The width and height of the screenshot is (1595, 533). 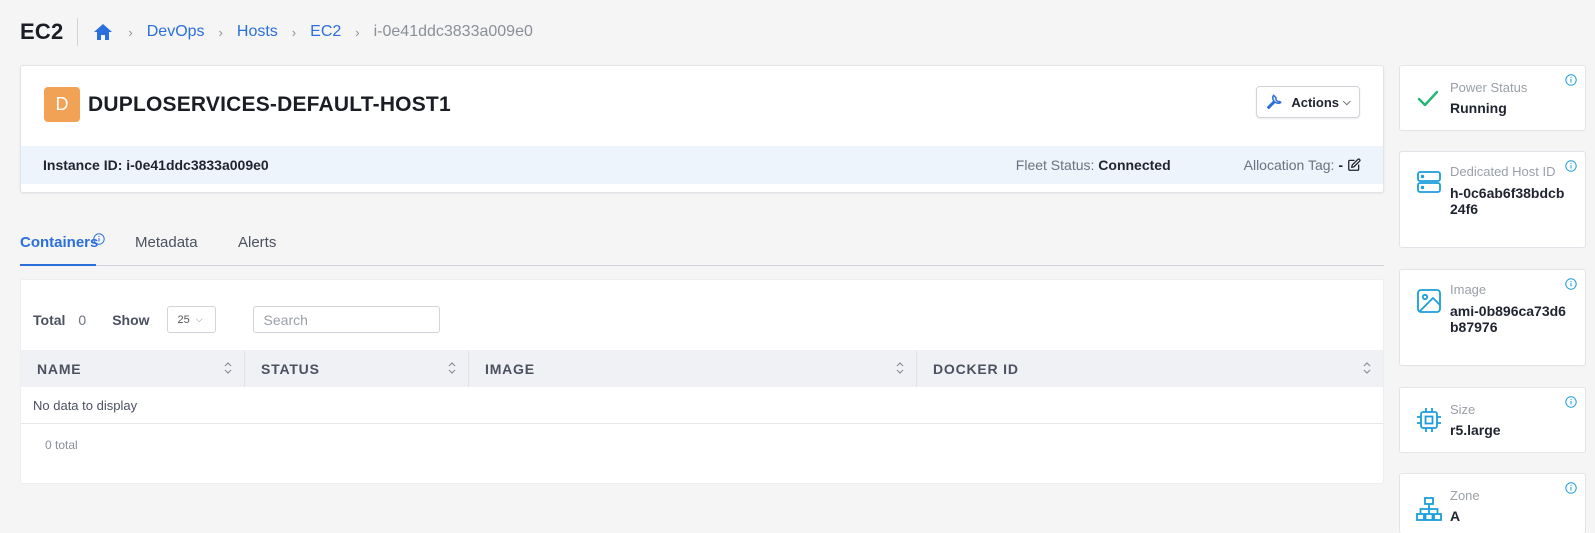 What do you see at coordinates (257, 32) in the screenshot?
I see `breadcrumb-hosts: Hosts` at bounding box center [257, 32].